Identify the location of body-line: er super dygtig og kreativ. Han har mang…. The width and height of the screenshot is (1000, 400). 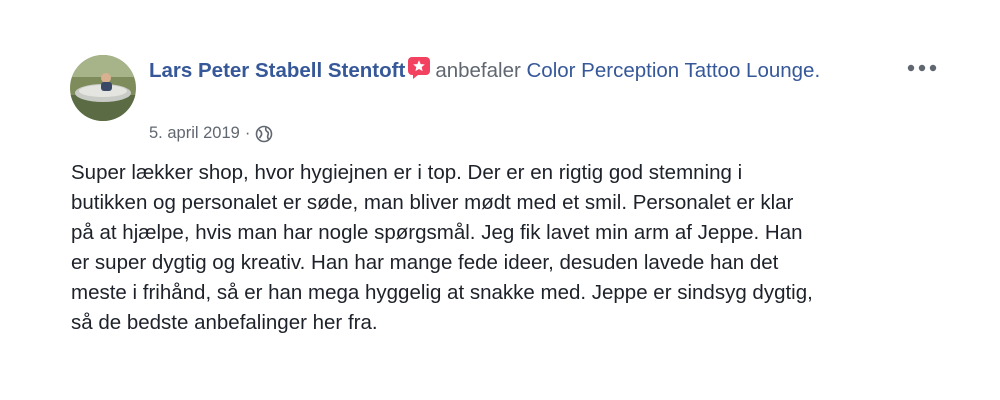
(425, 262).